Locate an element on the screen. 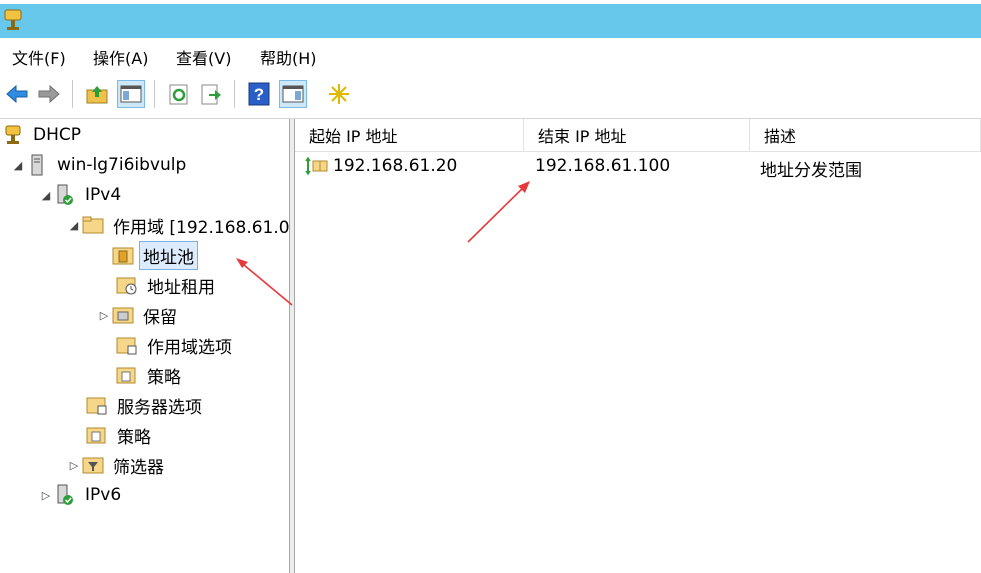 Image resolution: width=981 pixels, height=573 pixels. menu-bar: 文件(F) 操作(A) 查看(V) 帮助(H) is located at coordinates (490, 55).